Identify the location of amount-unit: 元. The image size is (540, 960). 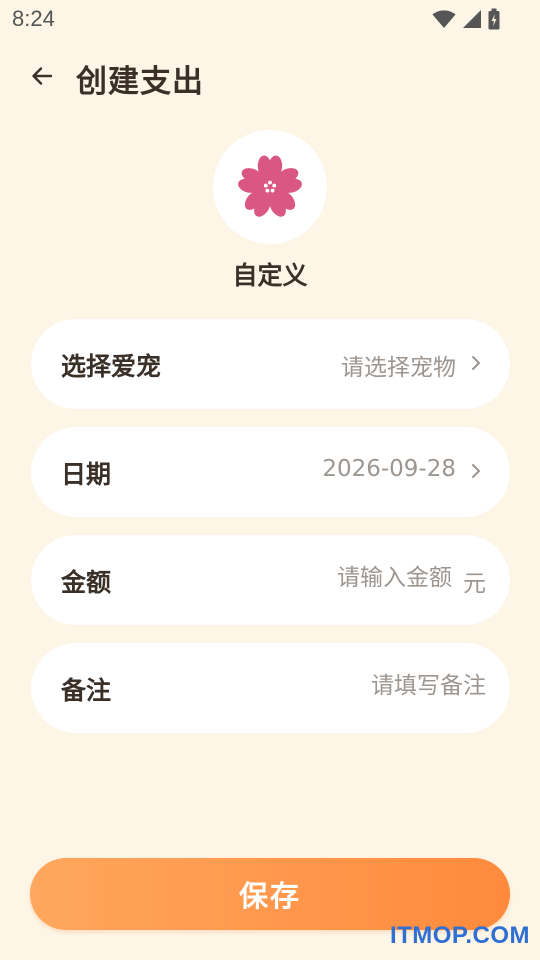
(474, 584).